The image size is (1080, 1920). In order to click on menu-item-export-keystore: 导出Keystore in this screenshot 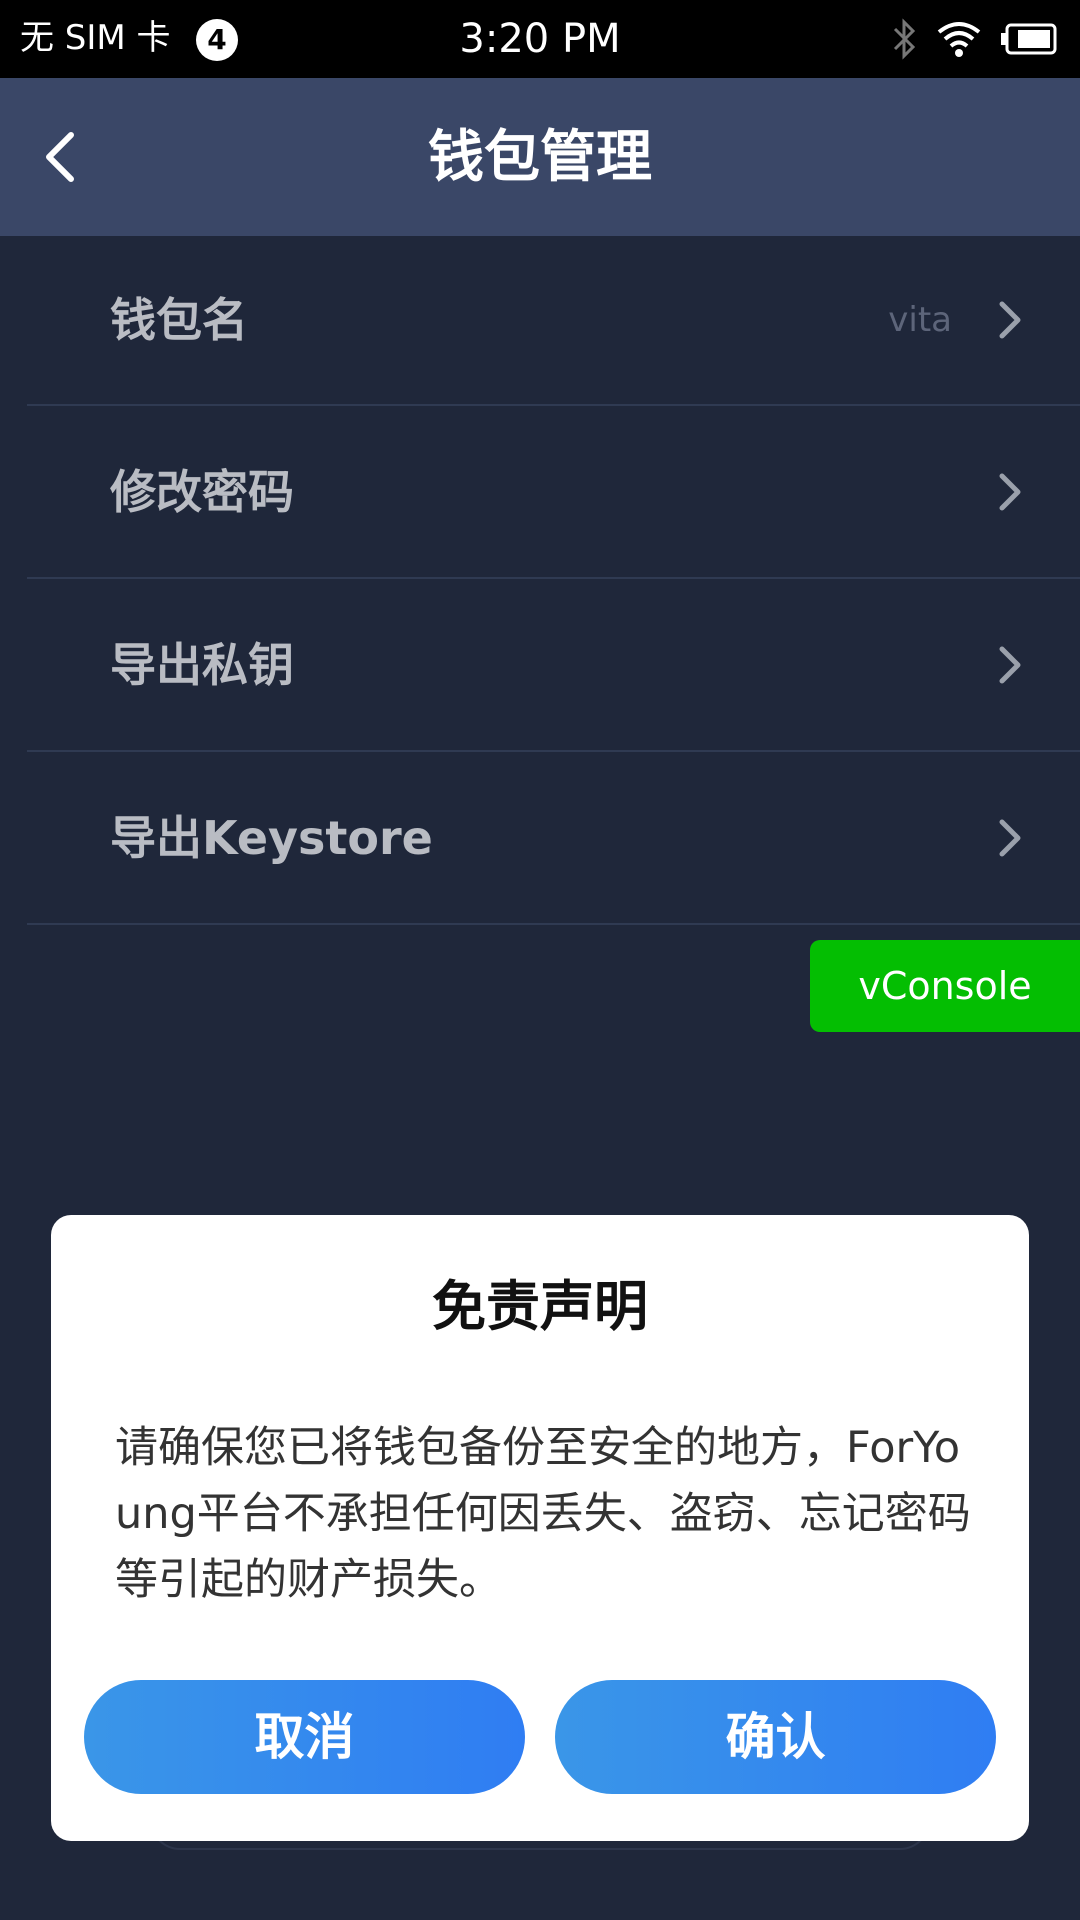, I will do `click(553, 838)`.